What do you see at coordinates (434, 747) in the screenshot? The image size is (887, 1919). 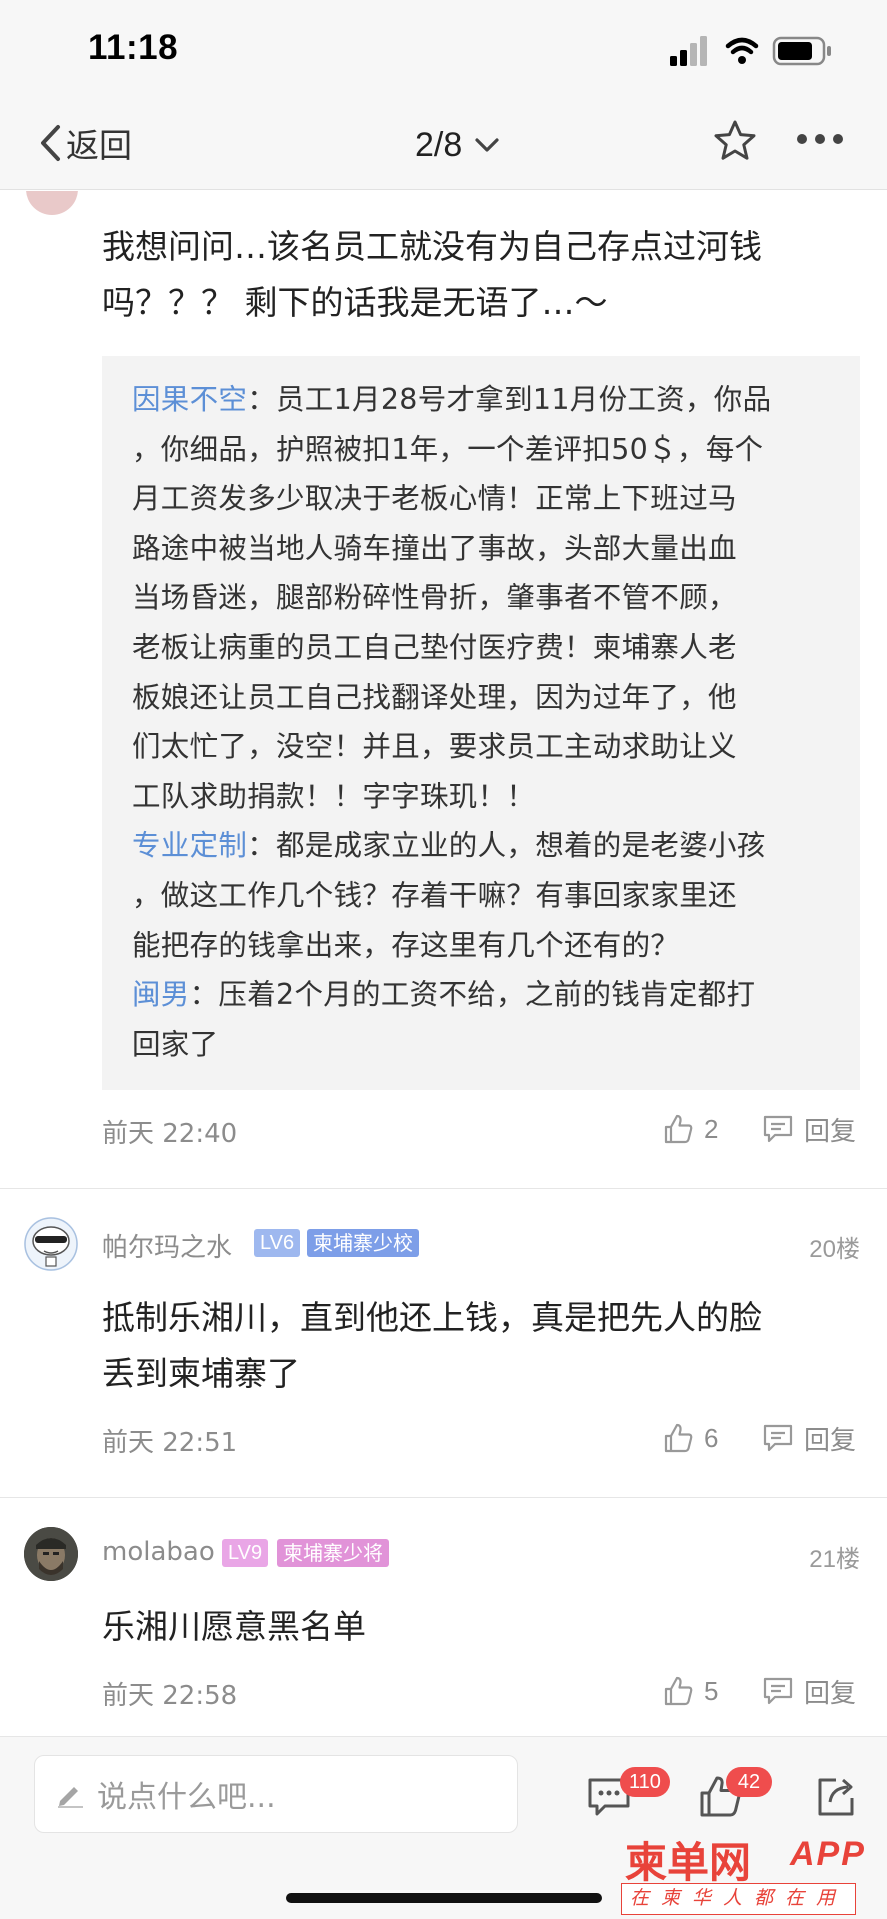 I see `sub-reply-text: 们太忙了，没空！并且，要求员工主动求助让义` at bounding box center [434, 747].